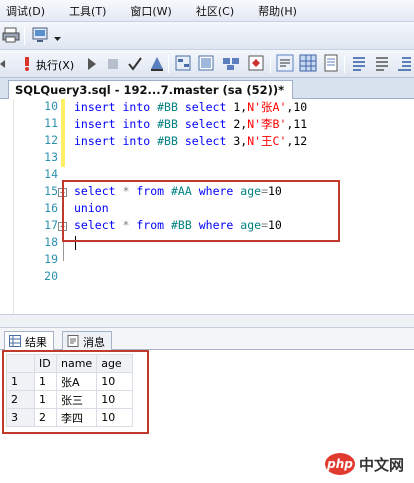 Image resolution: width=414 pixels, height=483 pixels. Describe the element at coordinates (382, 63) in the screenshot. I see `uncomment-icon` at that location.